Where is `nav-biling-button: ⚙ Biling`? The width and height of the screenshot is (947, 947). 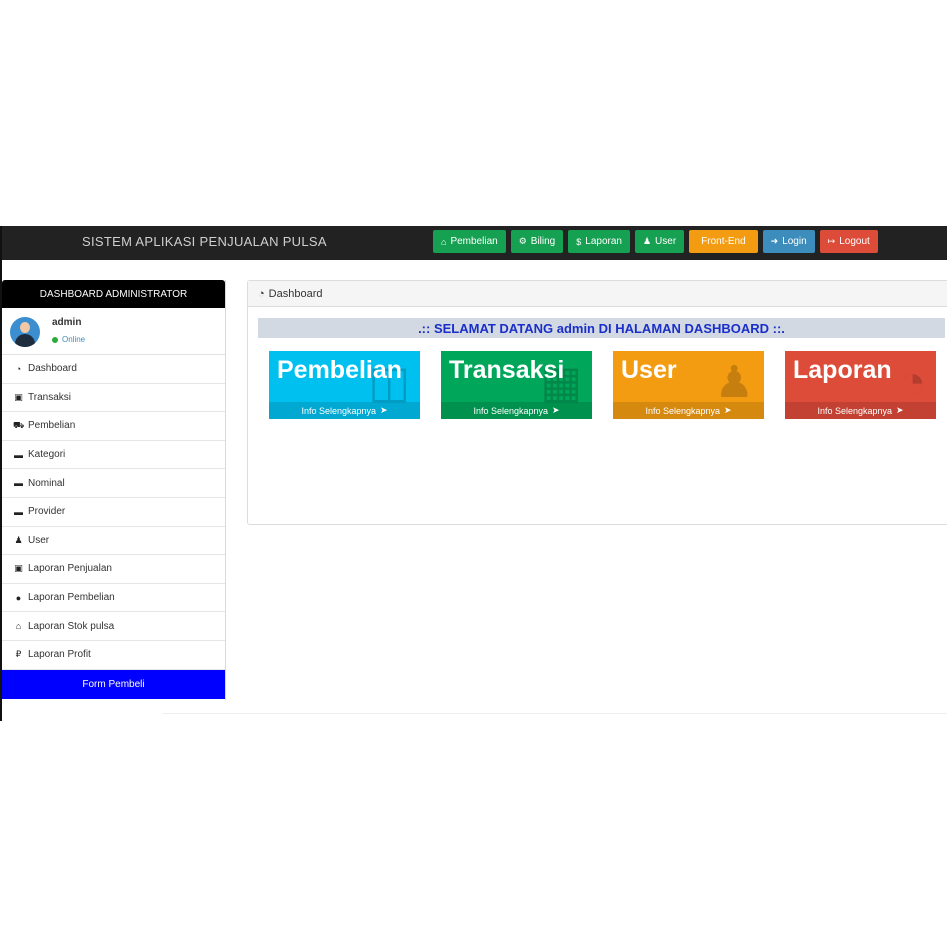 nav-biling-button: ⚙ Biling is located at coordinates (537, 241).